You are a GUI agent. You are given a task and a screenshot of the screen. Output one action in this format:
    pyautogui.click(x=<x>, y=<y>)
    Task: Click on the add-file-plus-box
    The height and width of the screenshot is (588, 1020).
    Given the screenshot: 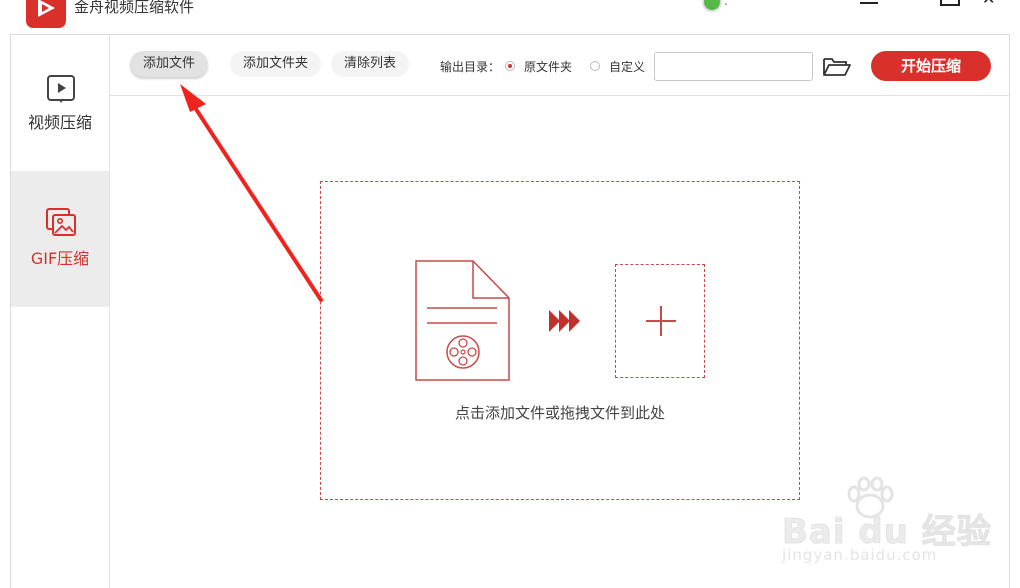 What is the action you would take?
    pyautogui.click(x=660, y=321)
    